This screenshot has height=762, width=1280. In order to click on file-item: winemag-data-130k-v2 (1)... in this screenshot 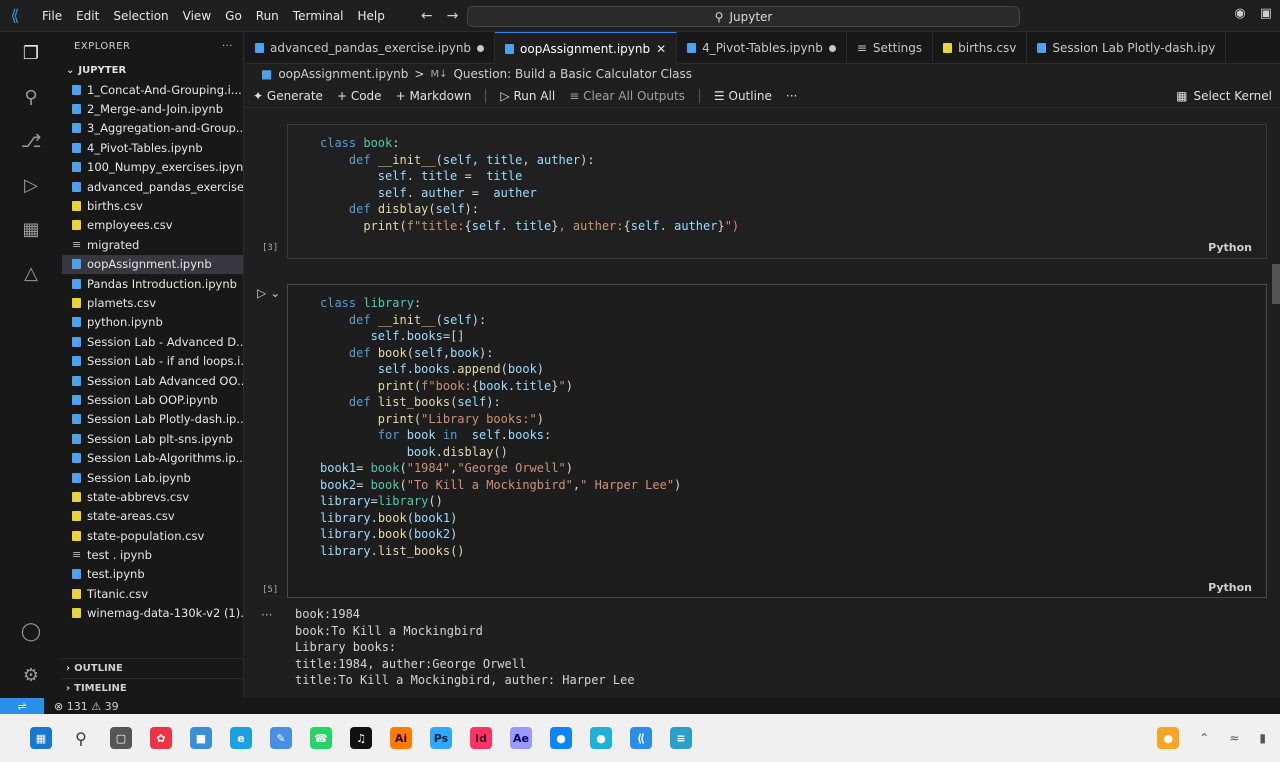, I will do `click(152, 613)`.